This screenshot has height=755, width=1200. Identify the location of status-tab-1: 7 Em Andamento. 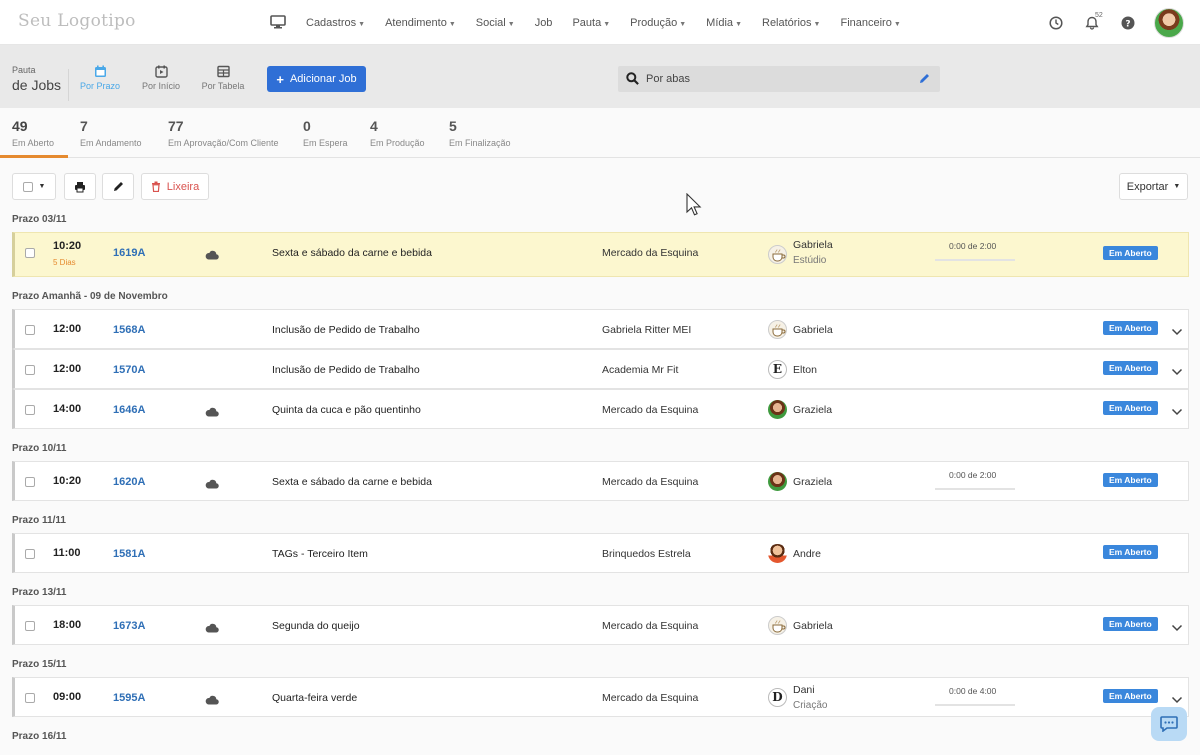
(111, 133).